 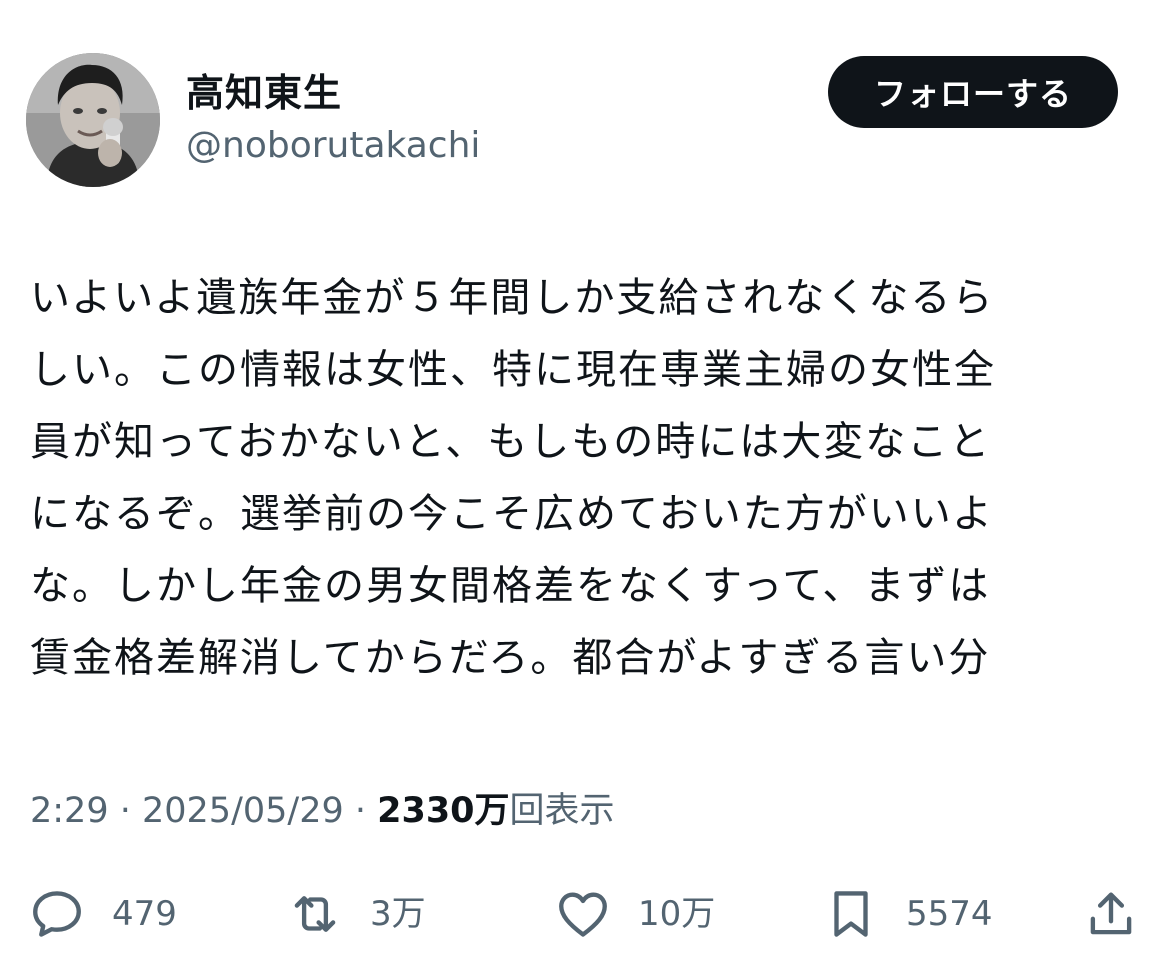 What do you see at coordinates (69, 811) in the screenshot?
I see `tweet-time: 2:29` at bounding box center [69, 811].